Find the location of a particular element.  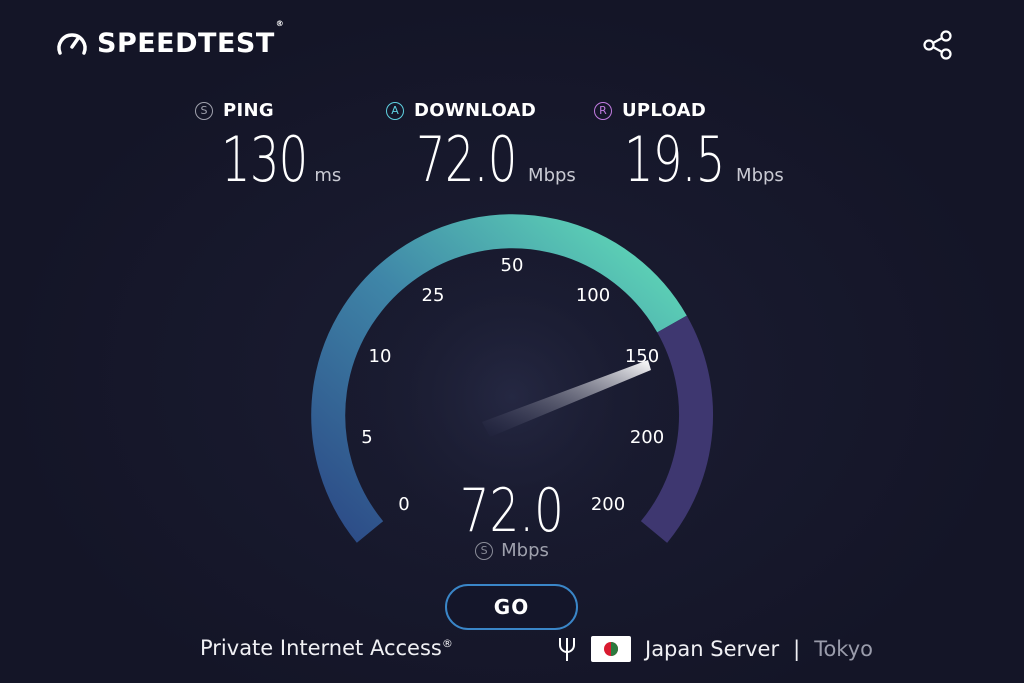

go-button: GO is located at coordinates (511, 607).